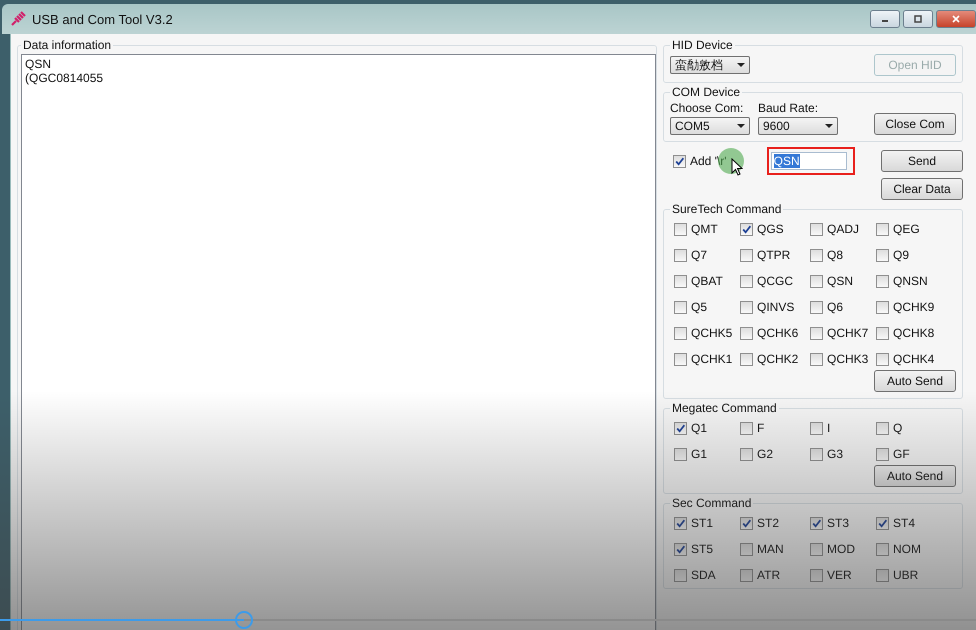 This screenshot has height=630, width=976. Describe the element at coordinates (915, 124) in the screenshot. I see `close-com-button: Close Com` at that location.